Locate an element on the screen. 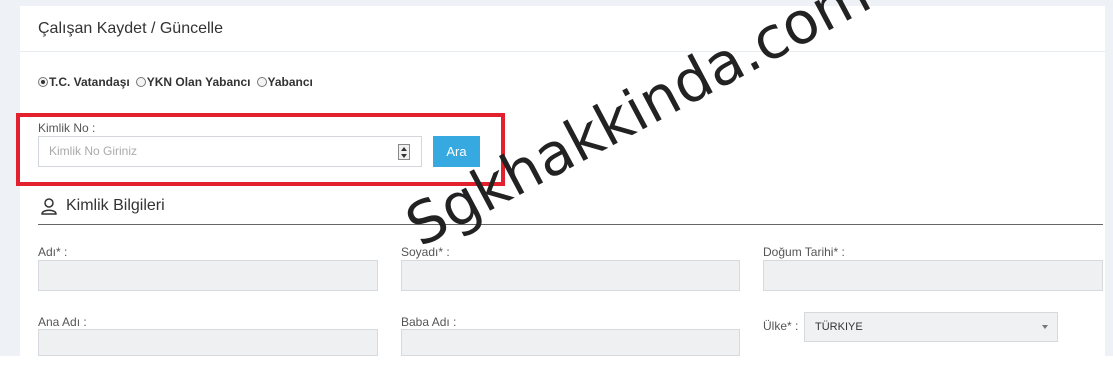  identity-section-header: Kimlik Bilgileri is located at coordinates (102, 206).